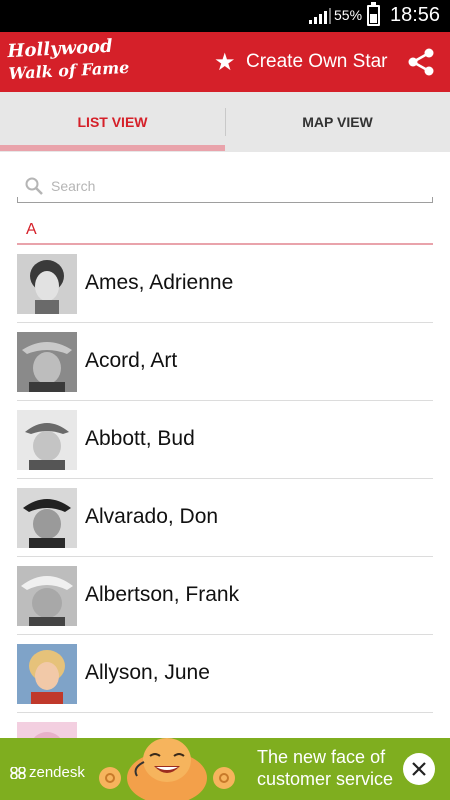  What do you see at coordinates (225, 230) in the screenshot?
I see `section-header: A` at bounding box center [225, 230].